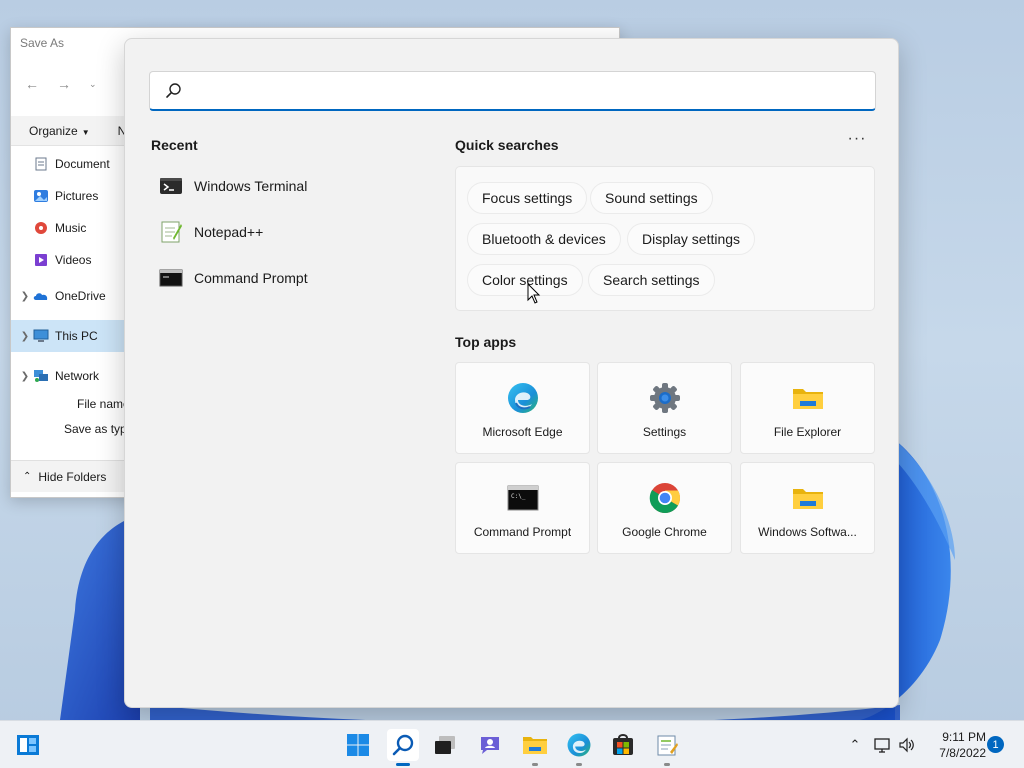 The image size is (1024, 768). I want to click on videos-icon, so click(41, 260).